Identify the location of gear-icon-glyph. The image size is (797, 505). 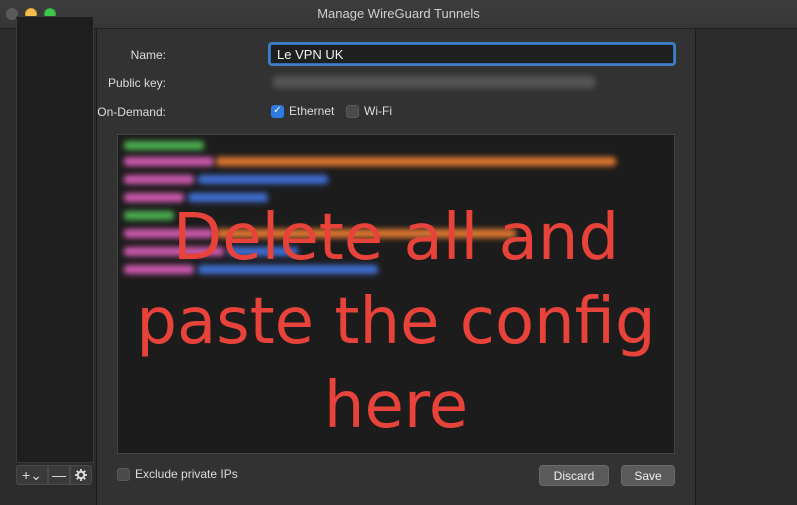
(81, 475).